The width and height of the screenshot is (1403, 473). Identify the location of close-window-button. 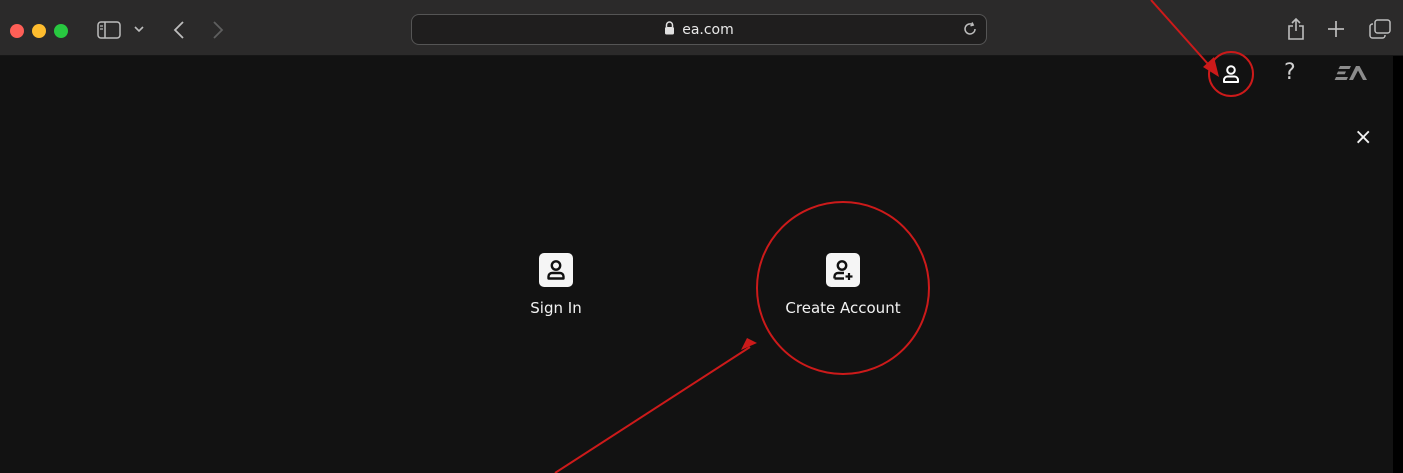
(17, 31).